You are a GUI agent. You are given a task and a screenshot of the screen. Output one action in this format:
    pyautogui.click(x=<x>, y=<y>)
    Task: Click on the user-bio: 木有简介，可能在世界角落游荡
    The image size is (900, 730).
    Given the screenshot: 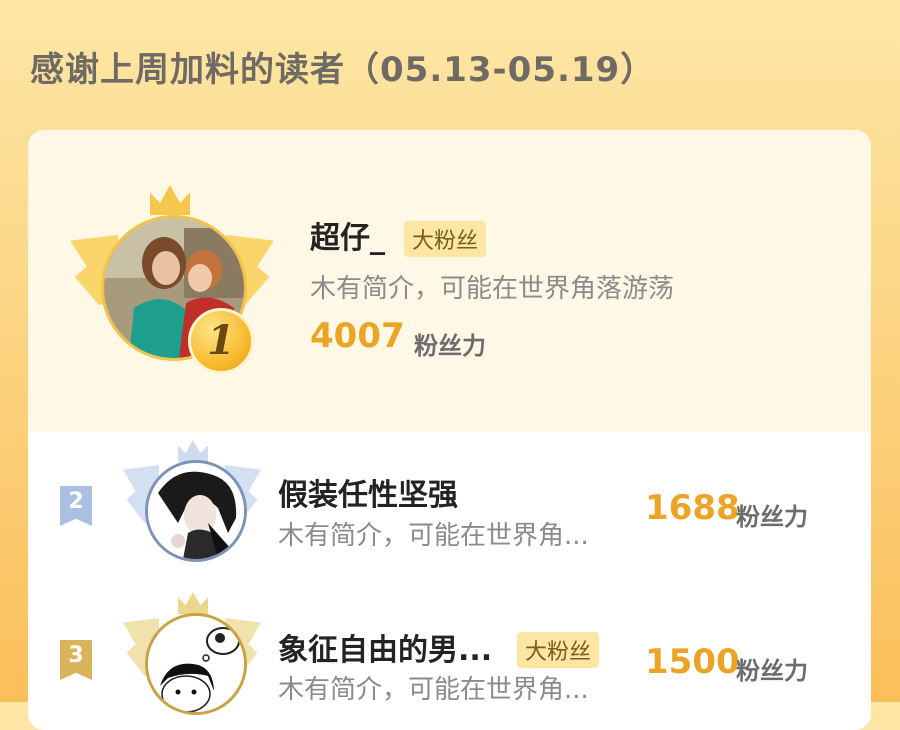 What is the action you would take?
    pyautogui.click(x=492, y=289)
    